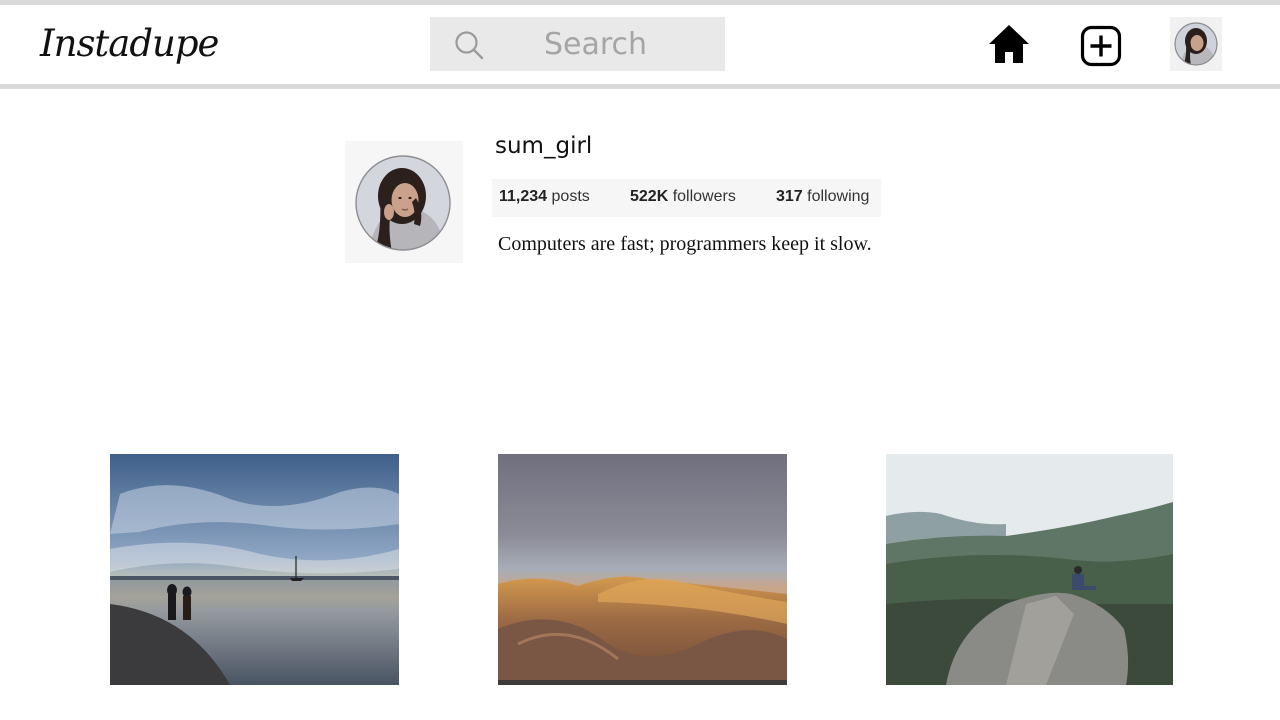  I want to click on top-divider, so click(640, 2).